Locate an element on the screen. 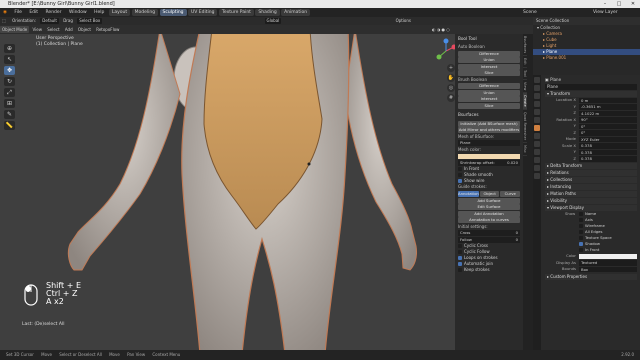 This screenshot has height=360, width=640. auto-union-button: Union is located at coordinates (489, 60).